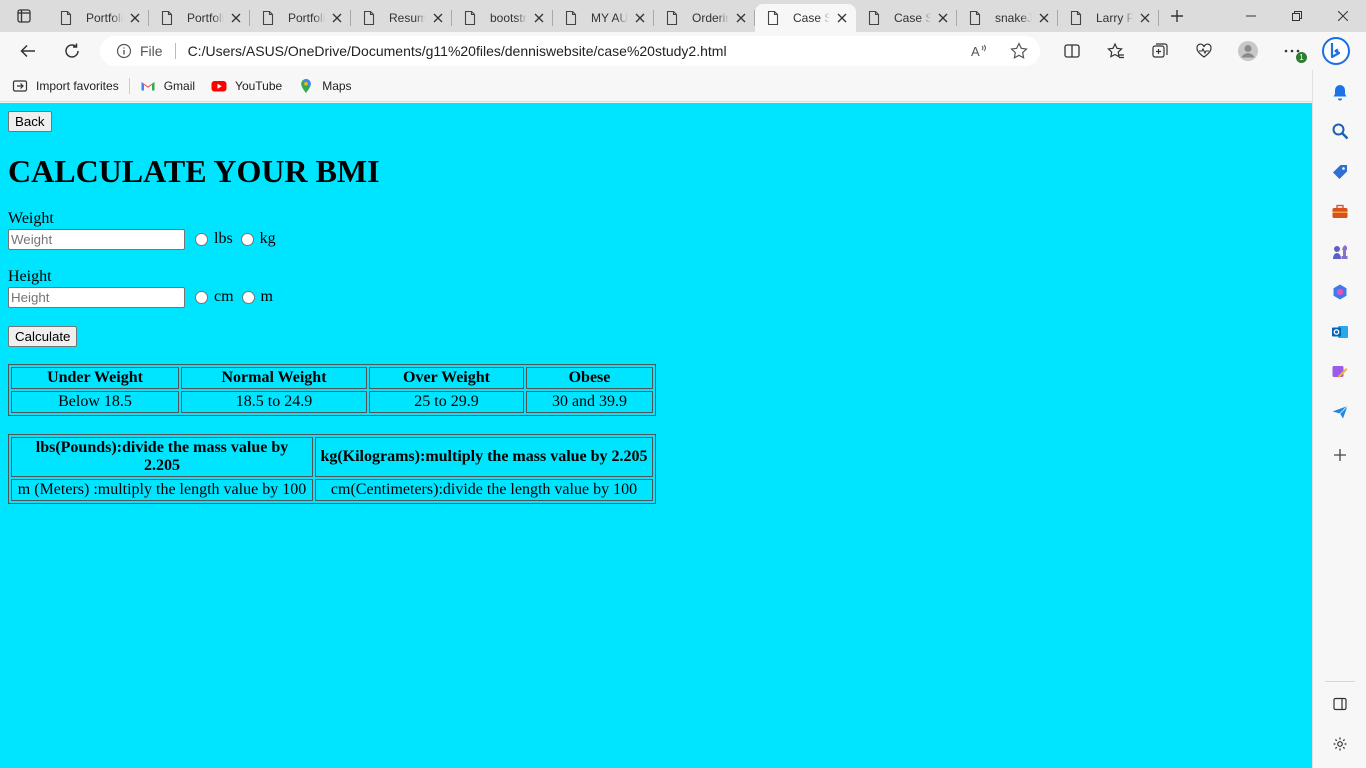  I want to click on split-screen-button, so click(1072, 51).